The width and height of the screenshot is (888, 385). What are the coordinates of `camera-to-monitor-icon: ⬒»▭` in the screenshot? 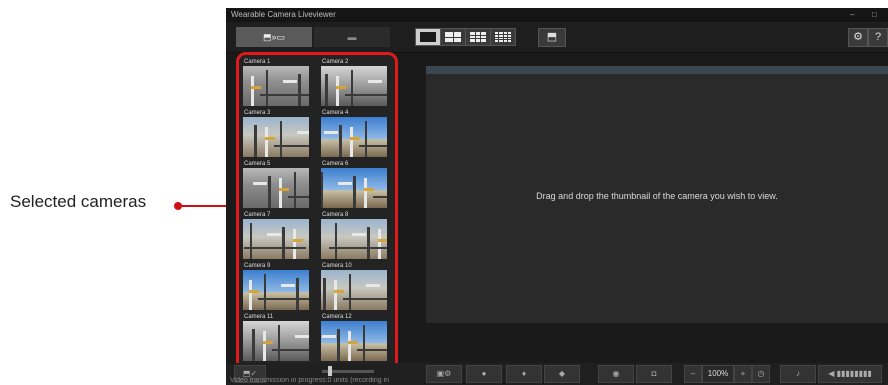 It's located at (273, 37).